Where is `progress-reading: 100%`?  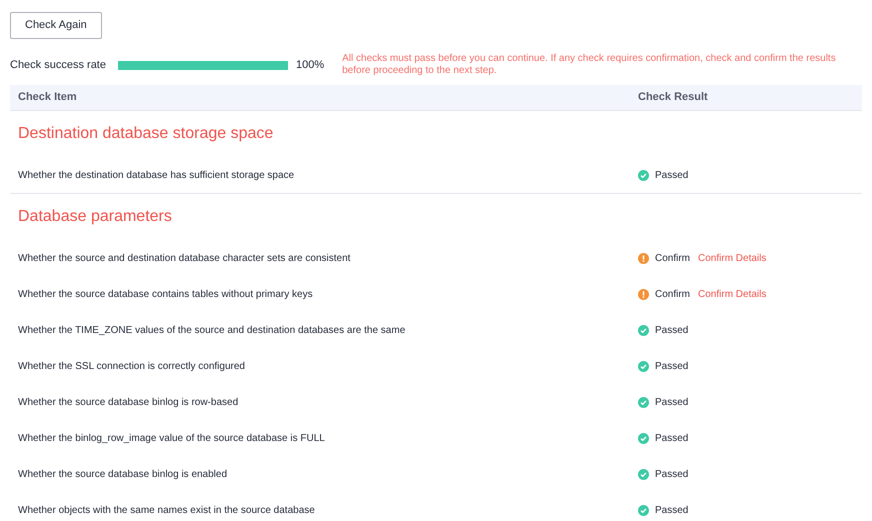 progress-reading: 100% is located at coordinates (310, 65).